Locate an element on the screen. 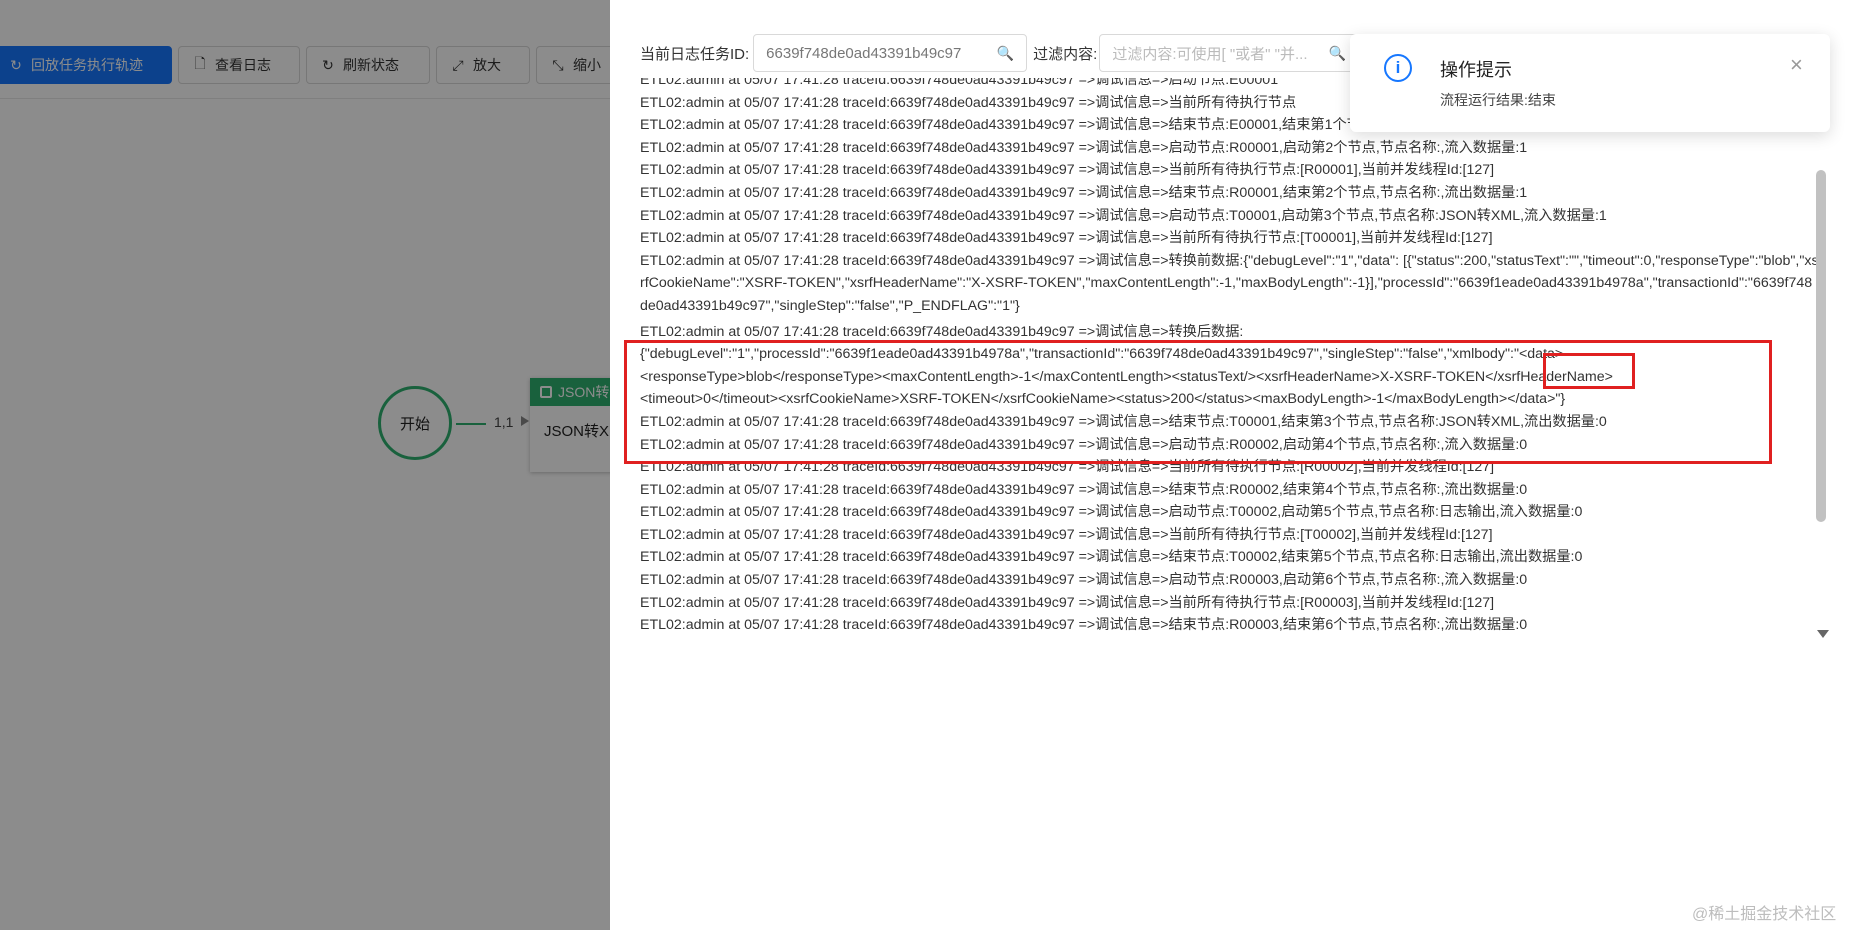 The image size is (1860, 930). notification-title: 操作提示 is located at coordinates (1476, 70).